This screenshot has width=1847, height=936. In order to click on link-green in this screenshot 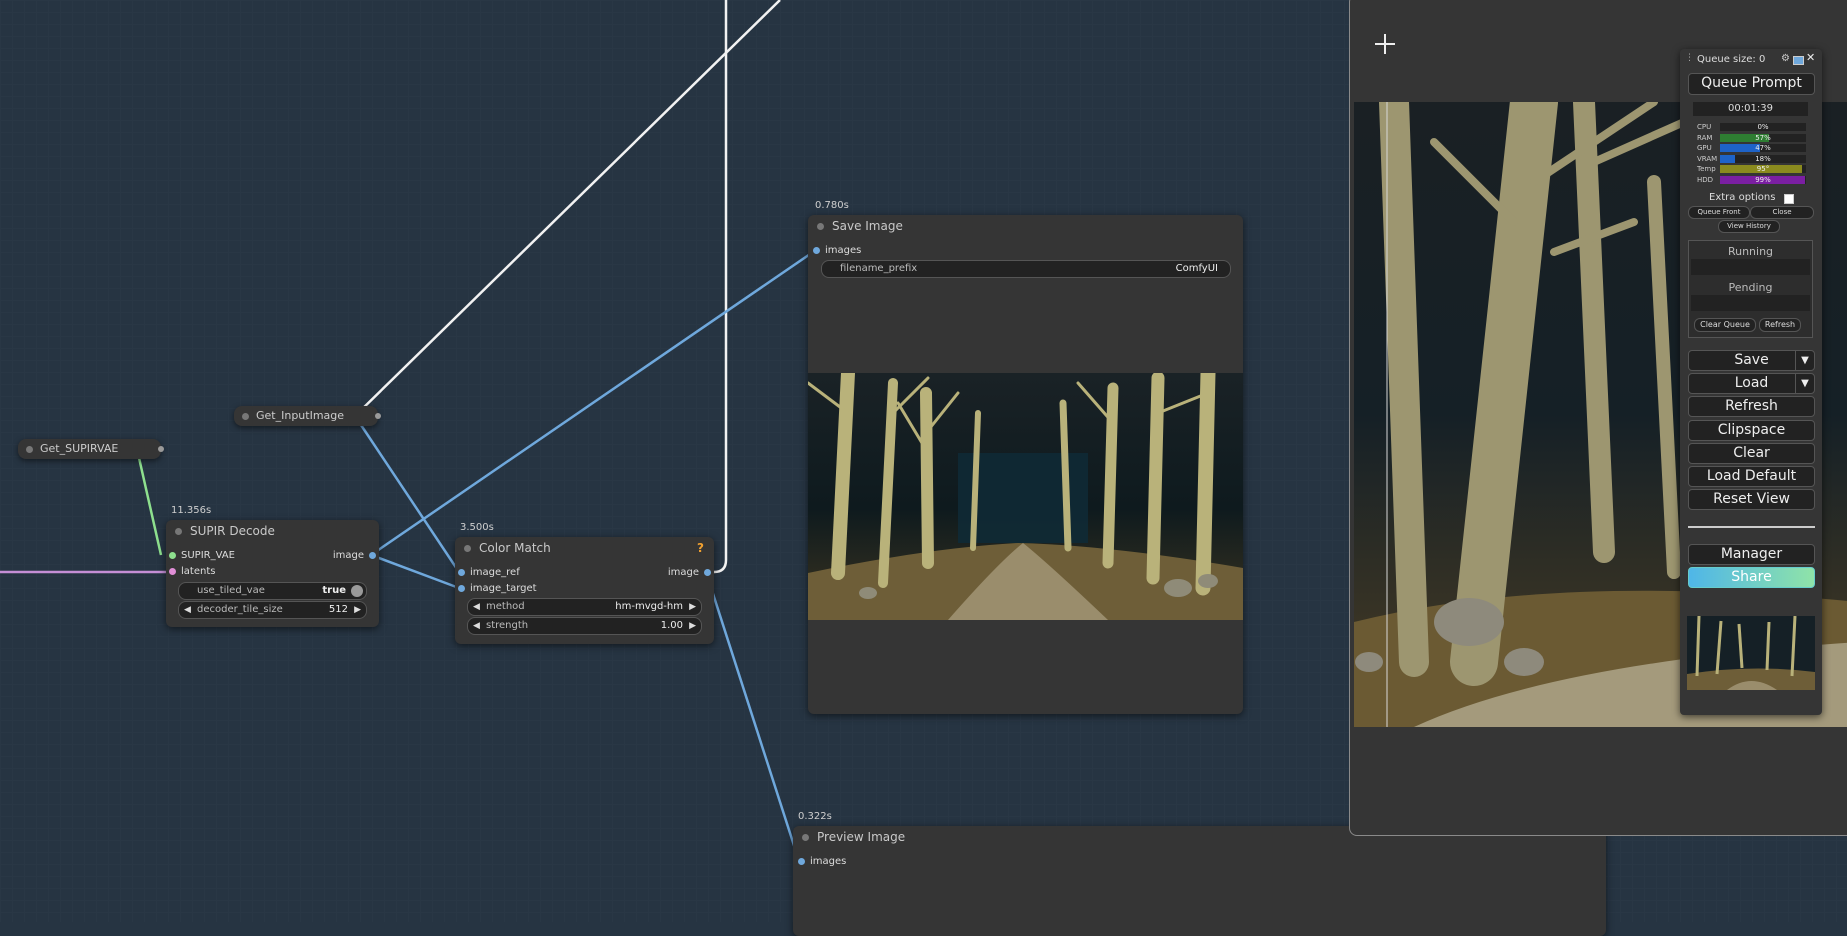, I will do `click(149, 502)`.